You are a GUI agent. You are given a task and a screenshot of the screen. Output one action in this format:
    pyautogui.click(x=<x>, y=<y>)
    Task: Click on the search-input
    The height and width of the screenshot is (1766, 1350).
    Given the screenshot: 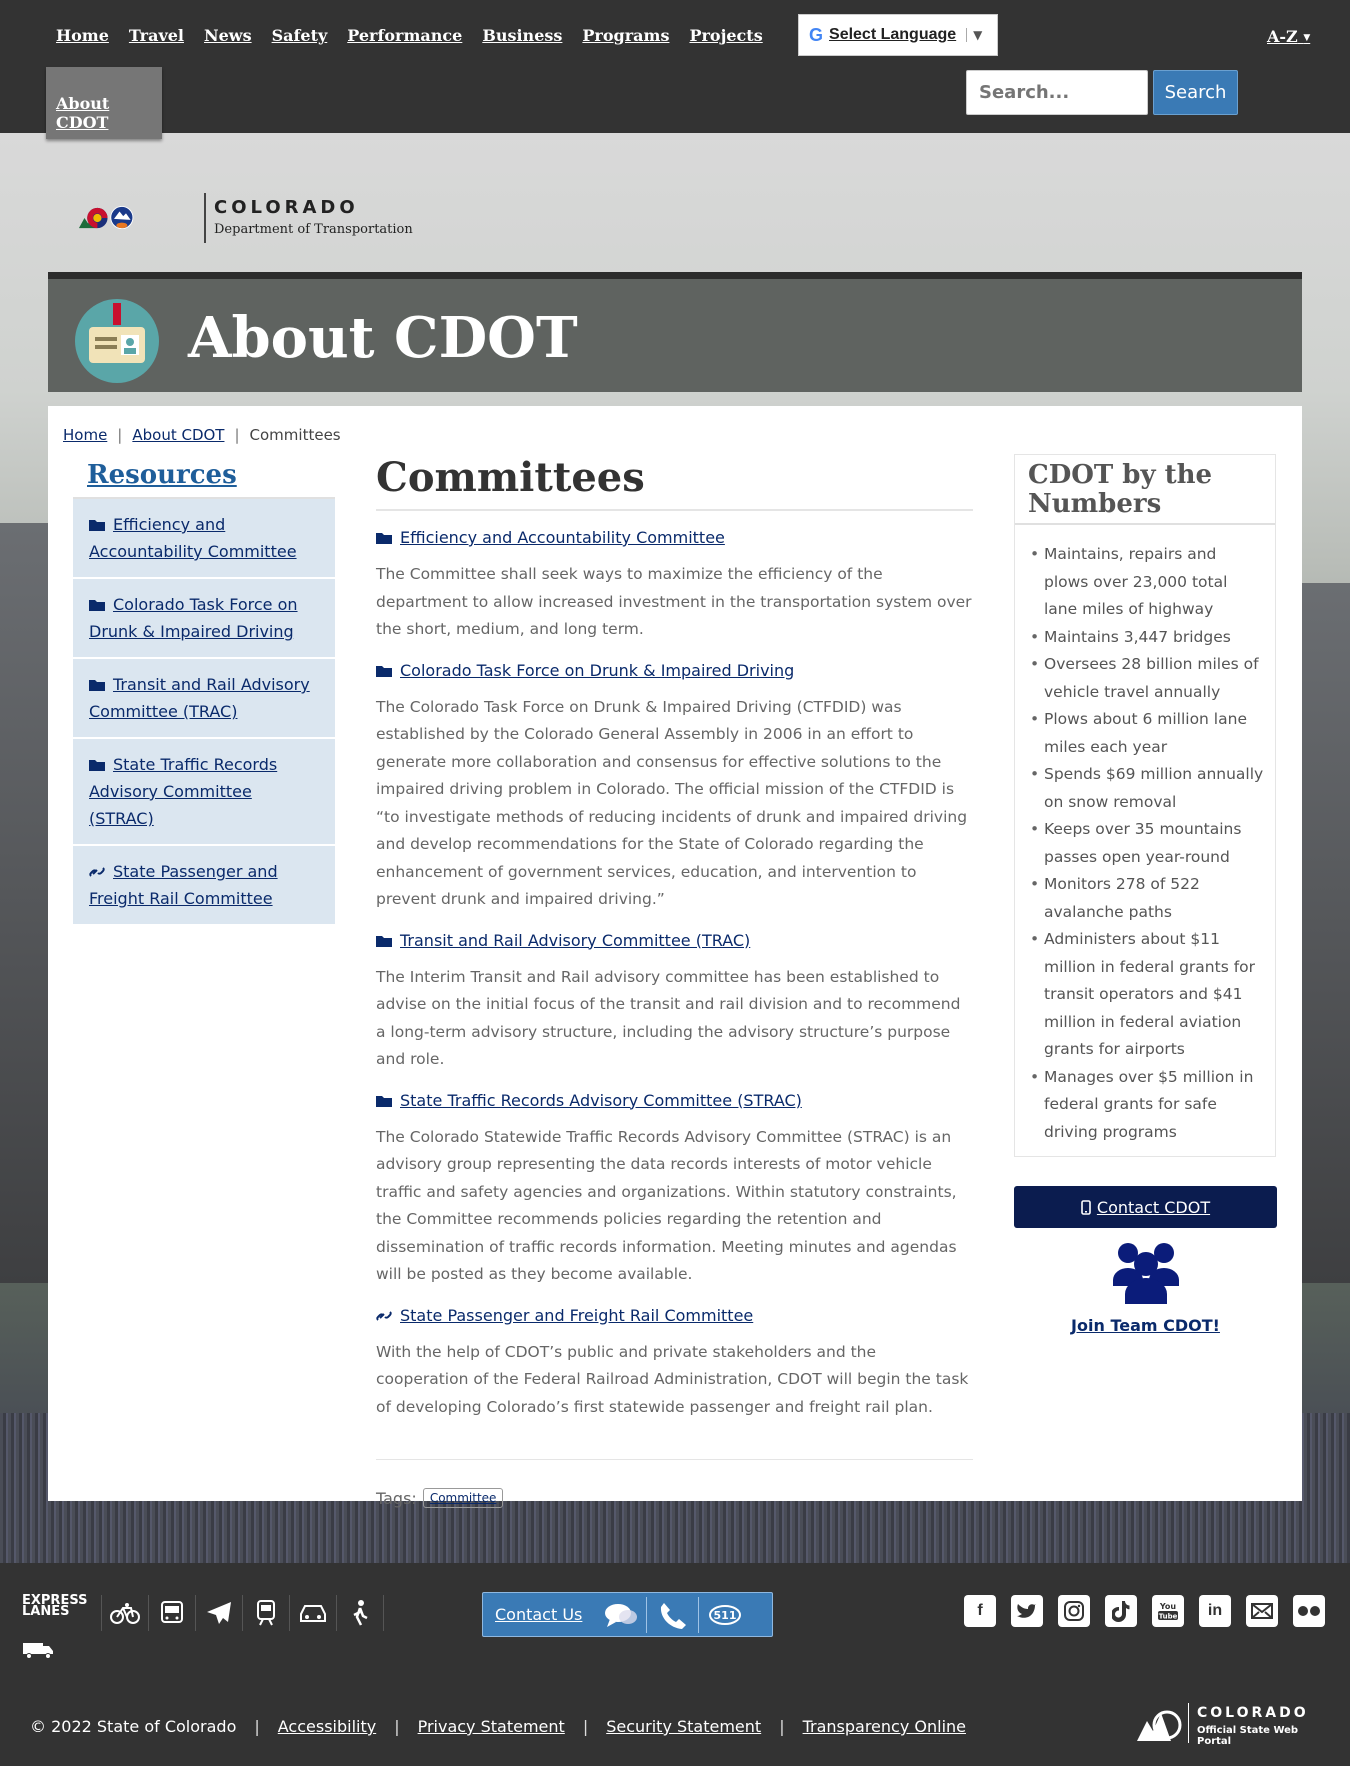 What is the action you would take?
    pyautogui.click(x=1057, y=92)
    